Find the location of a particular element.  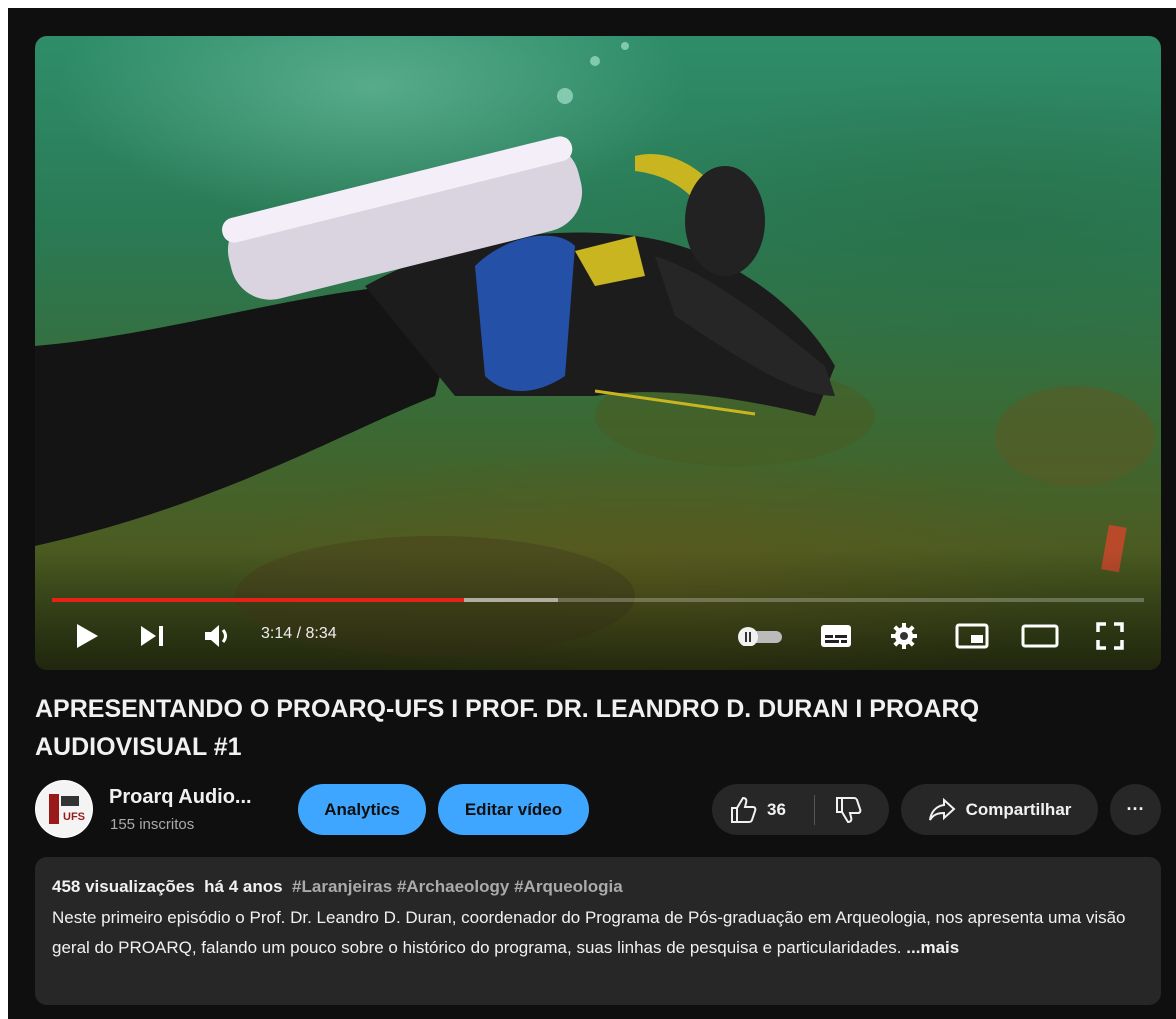

thumbs-down-icon is located at coordinates (849, 810).